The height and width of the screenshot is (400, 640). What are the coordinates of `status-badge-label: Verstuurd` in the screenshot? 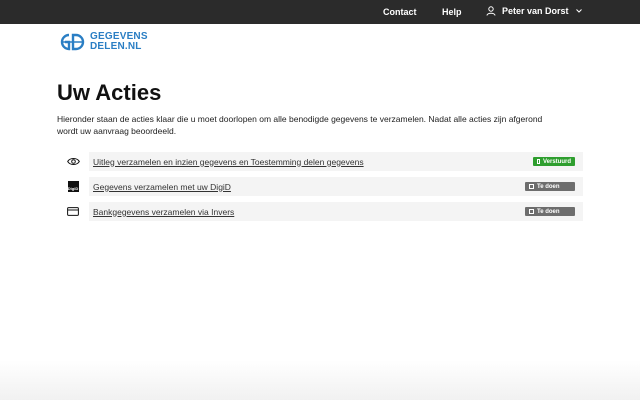 It's located at (556, 161).